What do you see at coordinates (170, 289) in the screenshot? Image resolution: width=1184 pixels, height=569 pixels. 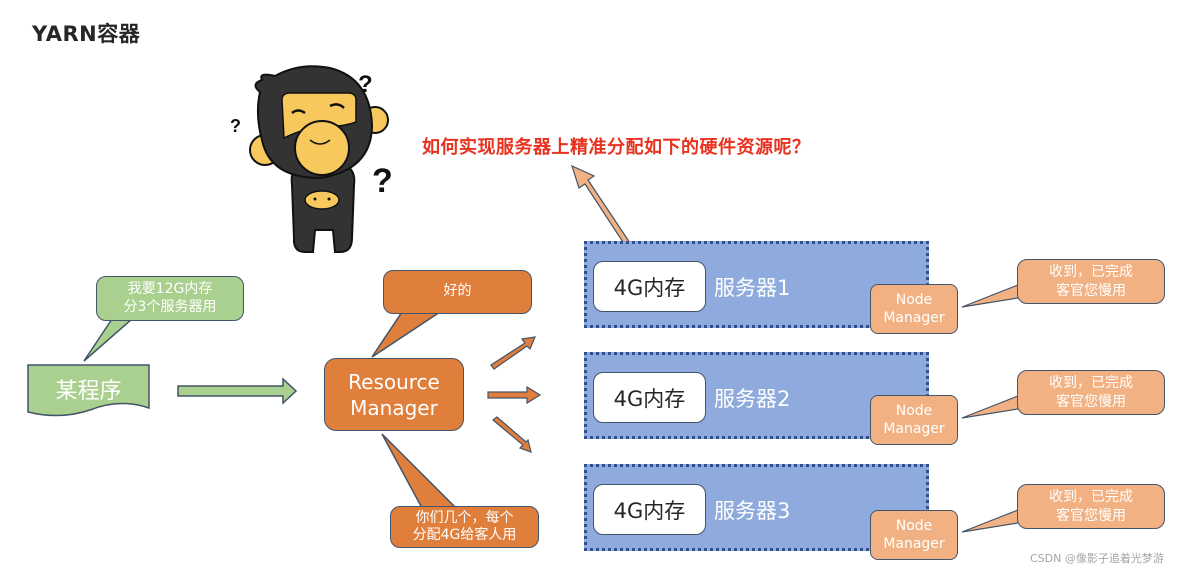 I see `request-line-1: 我要12G内存` at bounding box center [170, 289].